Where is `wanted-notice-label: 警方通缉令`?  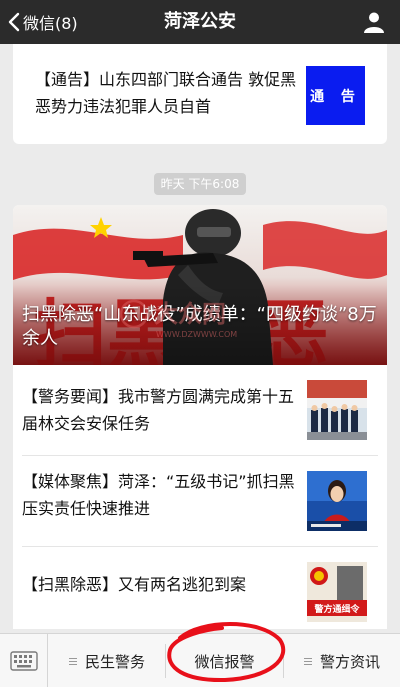
wanted-notice-label: 警方通缉令 is located at coordinates (337, 609).